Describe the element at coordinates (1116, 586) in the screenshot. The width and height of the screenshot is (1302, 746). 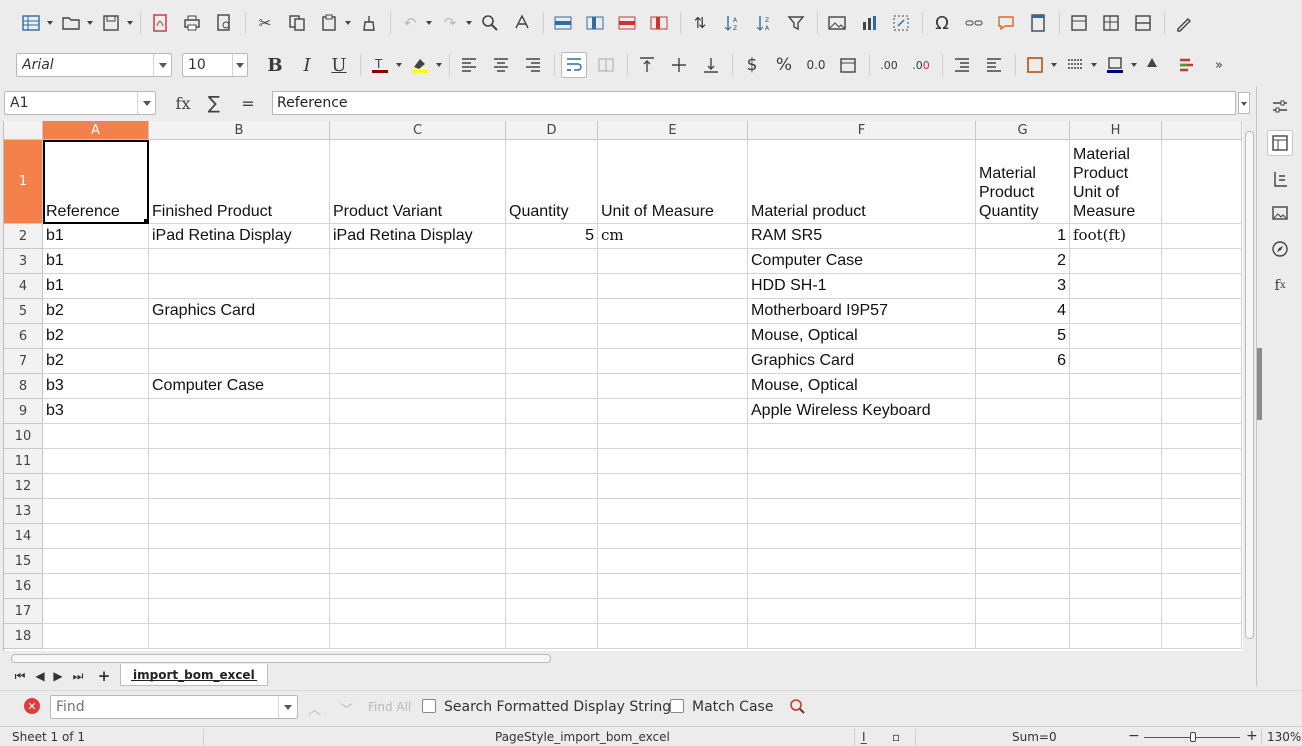
I see `cell-h16` at that location.